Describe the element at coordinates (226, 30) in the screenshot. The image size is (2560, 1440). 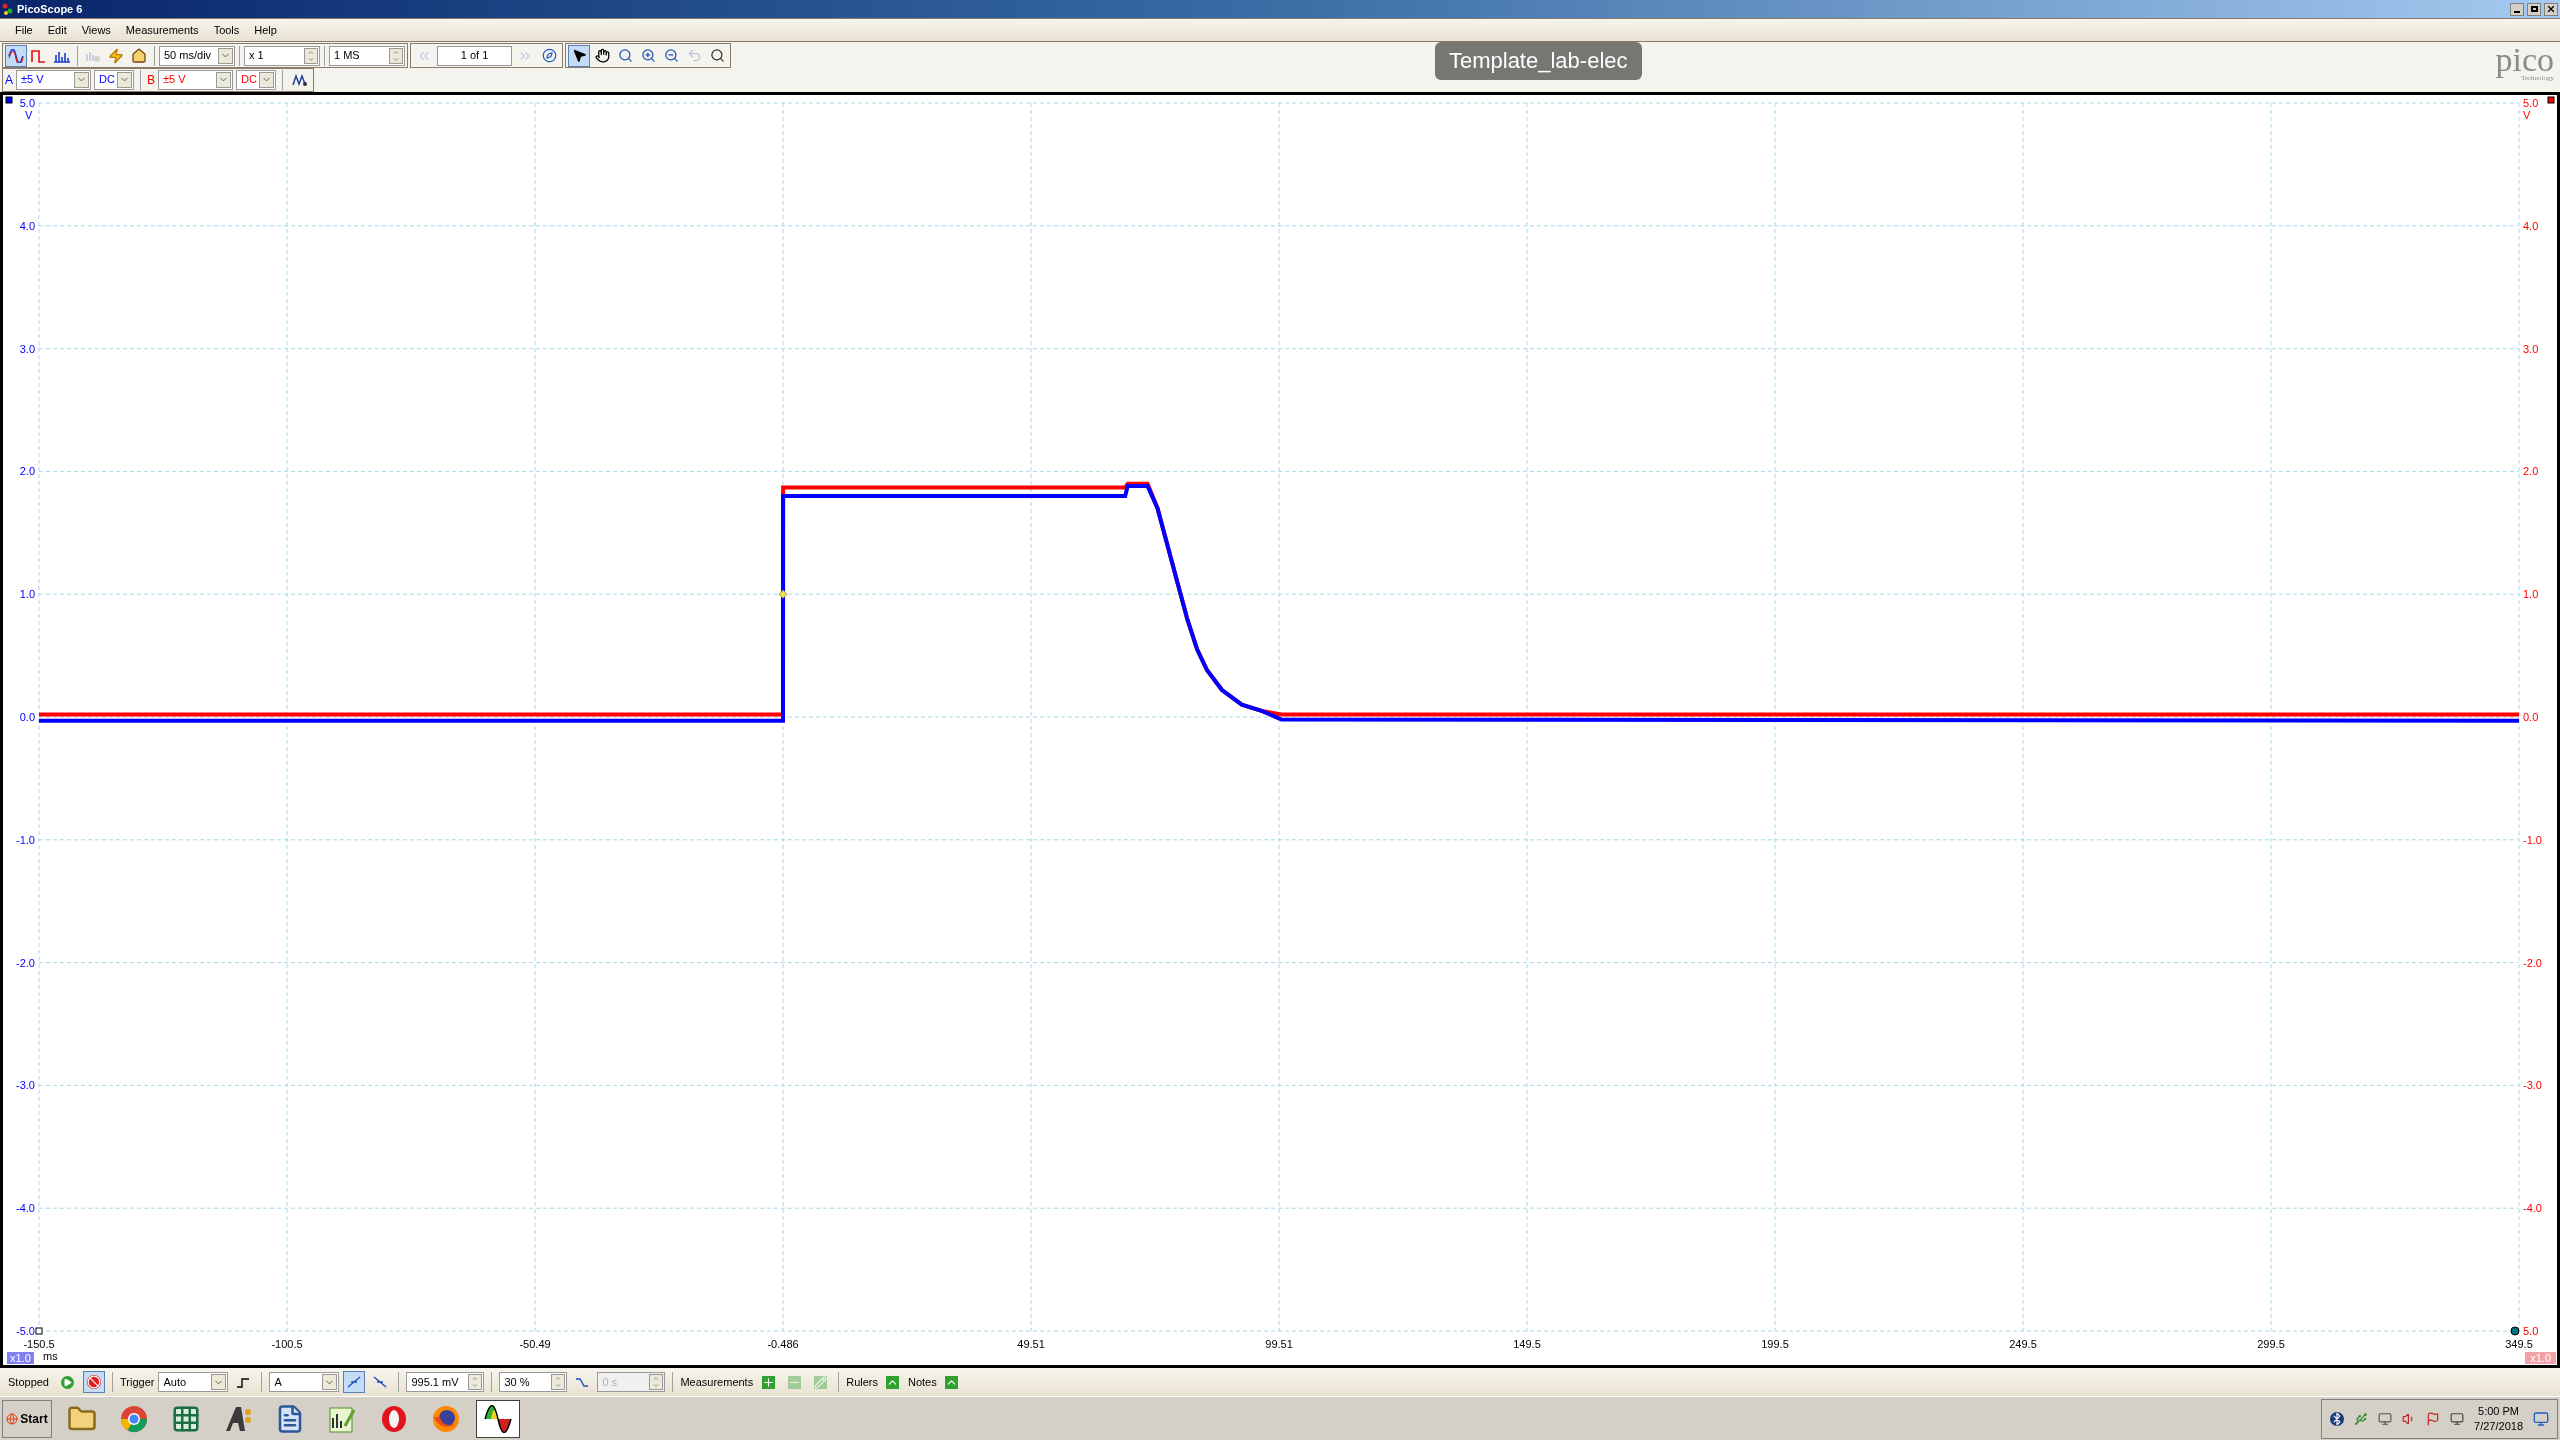
I see `menu-item: Tools` at that location.